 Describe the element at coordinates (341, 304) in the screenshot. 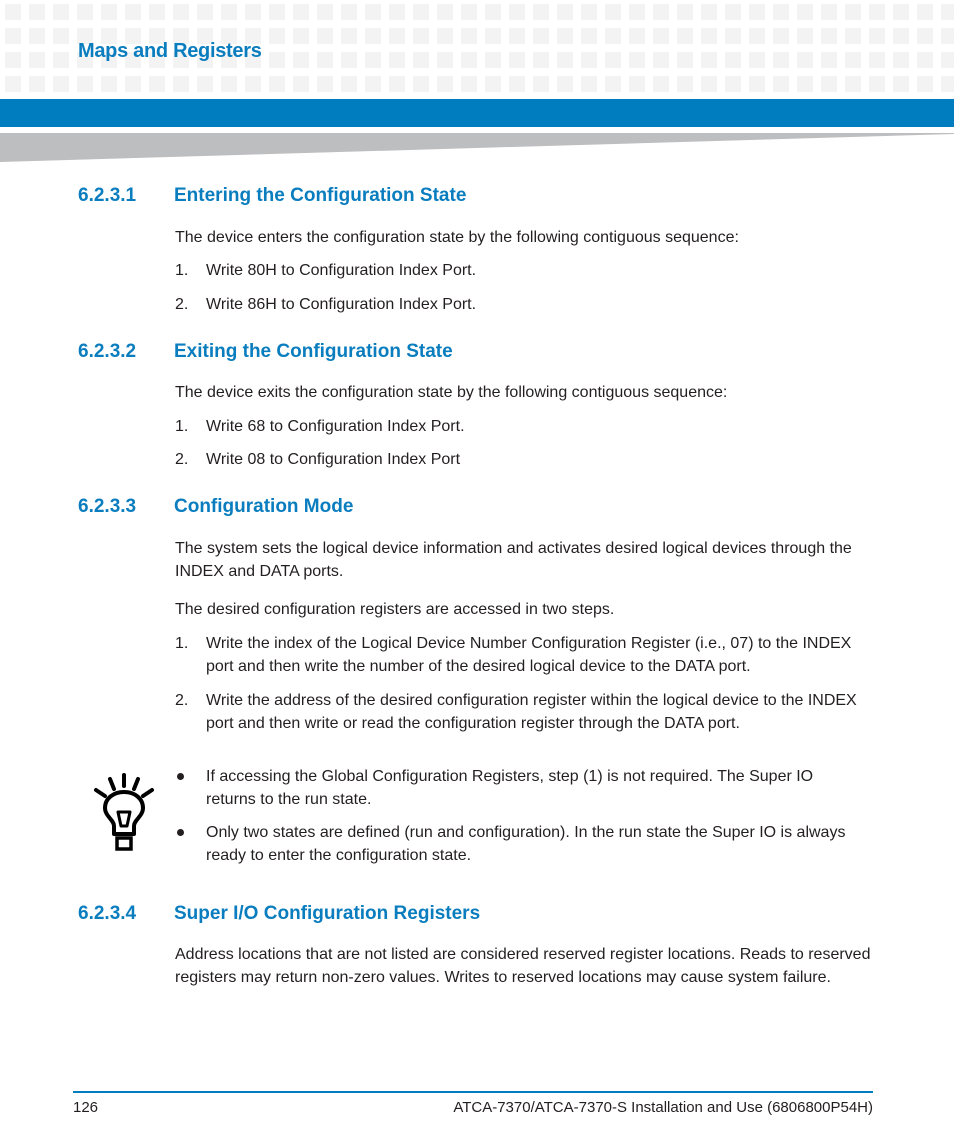

I see `list-text: Write 86H to Configuration Index Port.` at that location.